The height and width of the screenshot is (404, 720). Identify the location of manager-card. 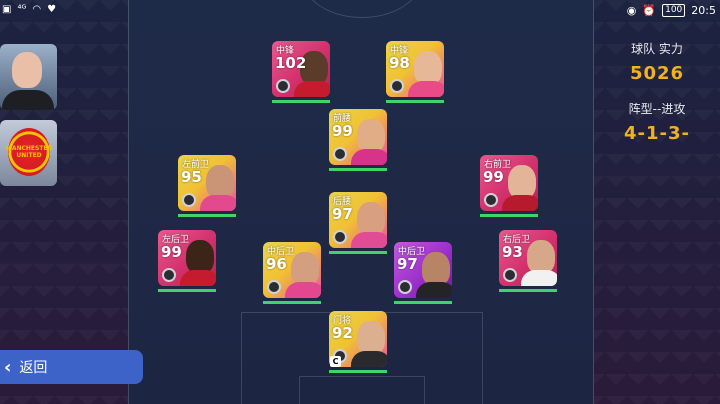
(28, 77).